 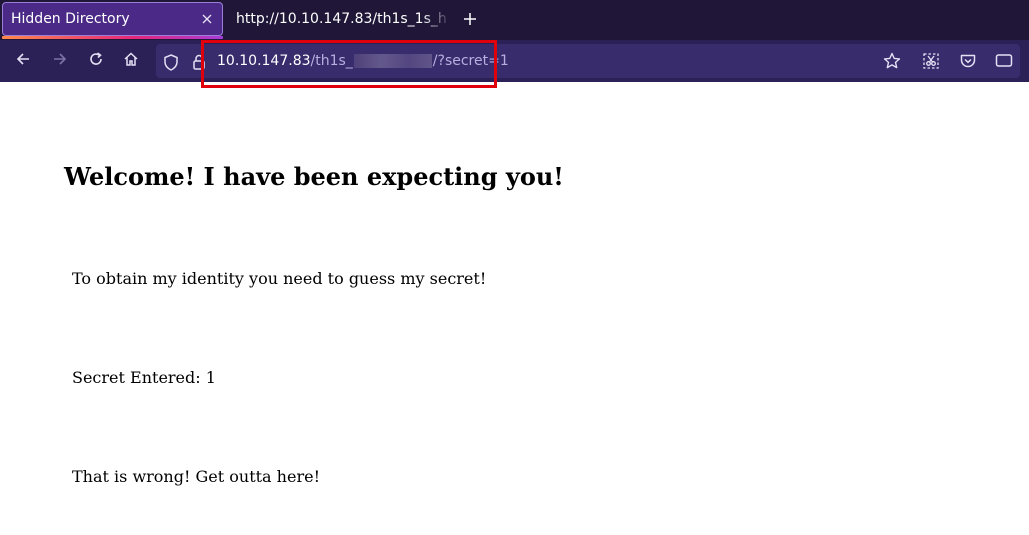 I want to click on secret-entered-text: Secret Entered: 1, so click(x=144, y=377).